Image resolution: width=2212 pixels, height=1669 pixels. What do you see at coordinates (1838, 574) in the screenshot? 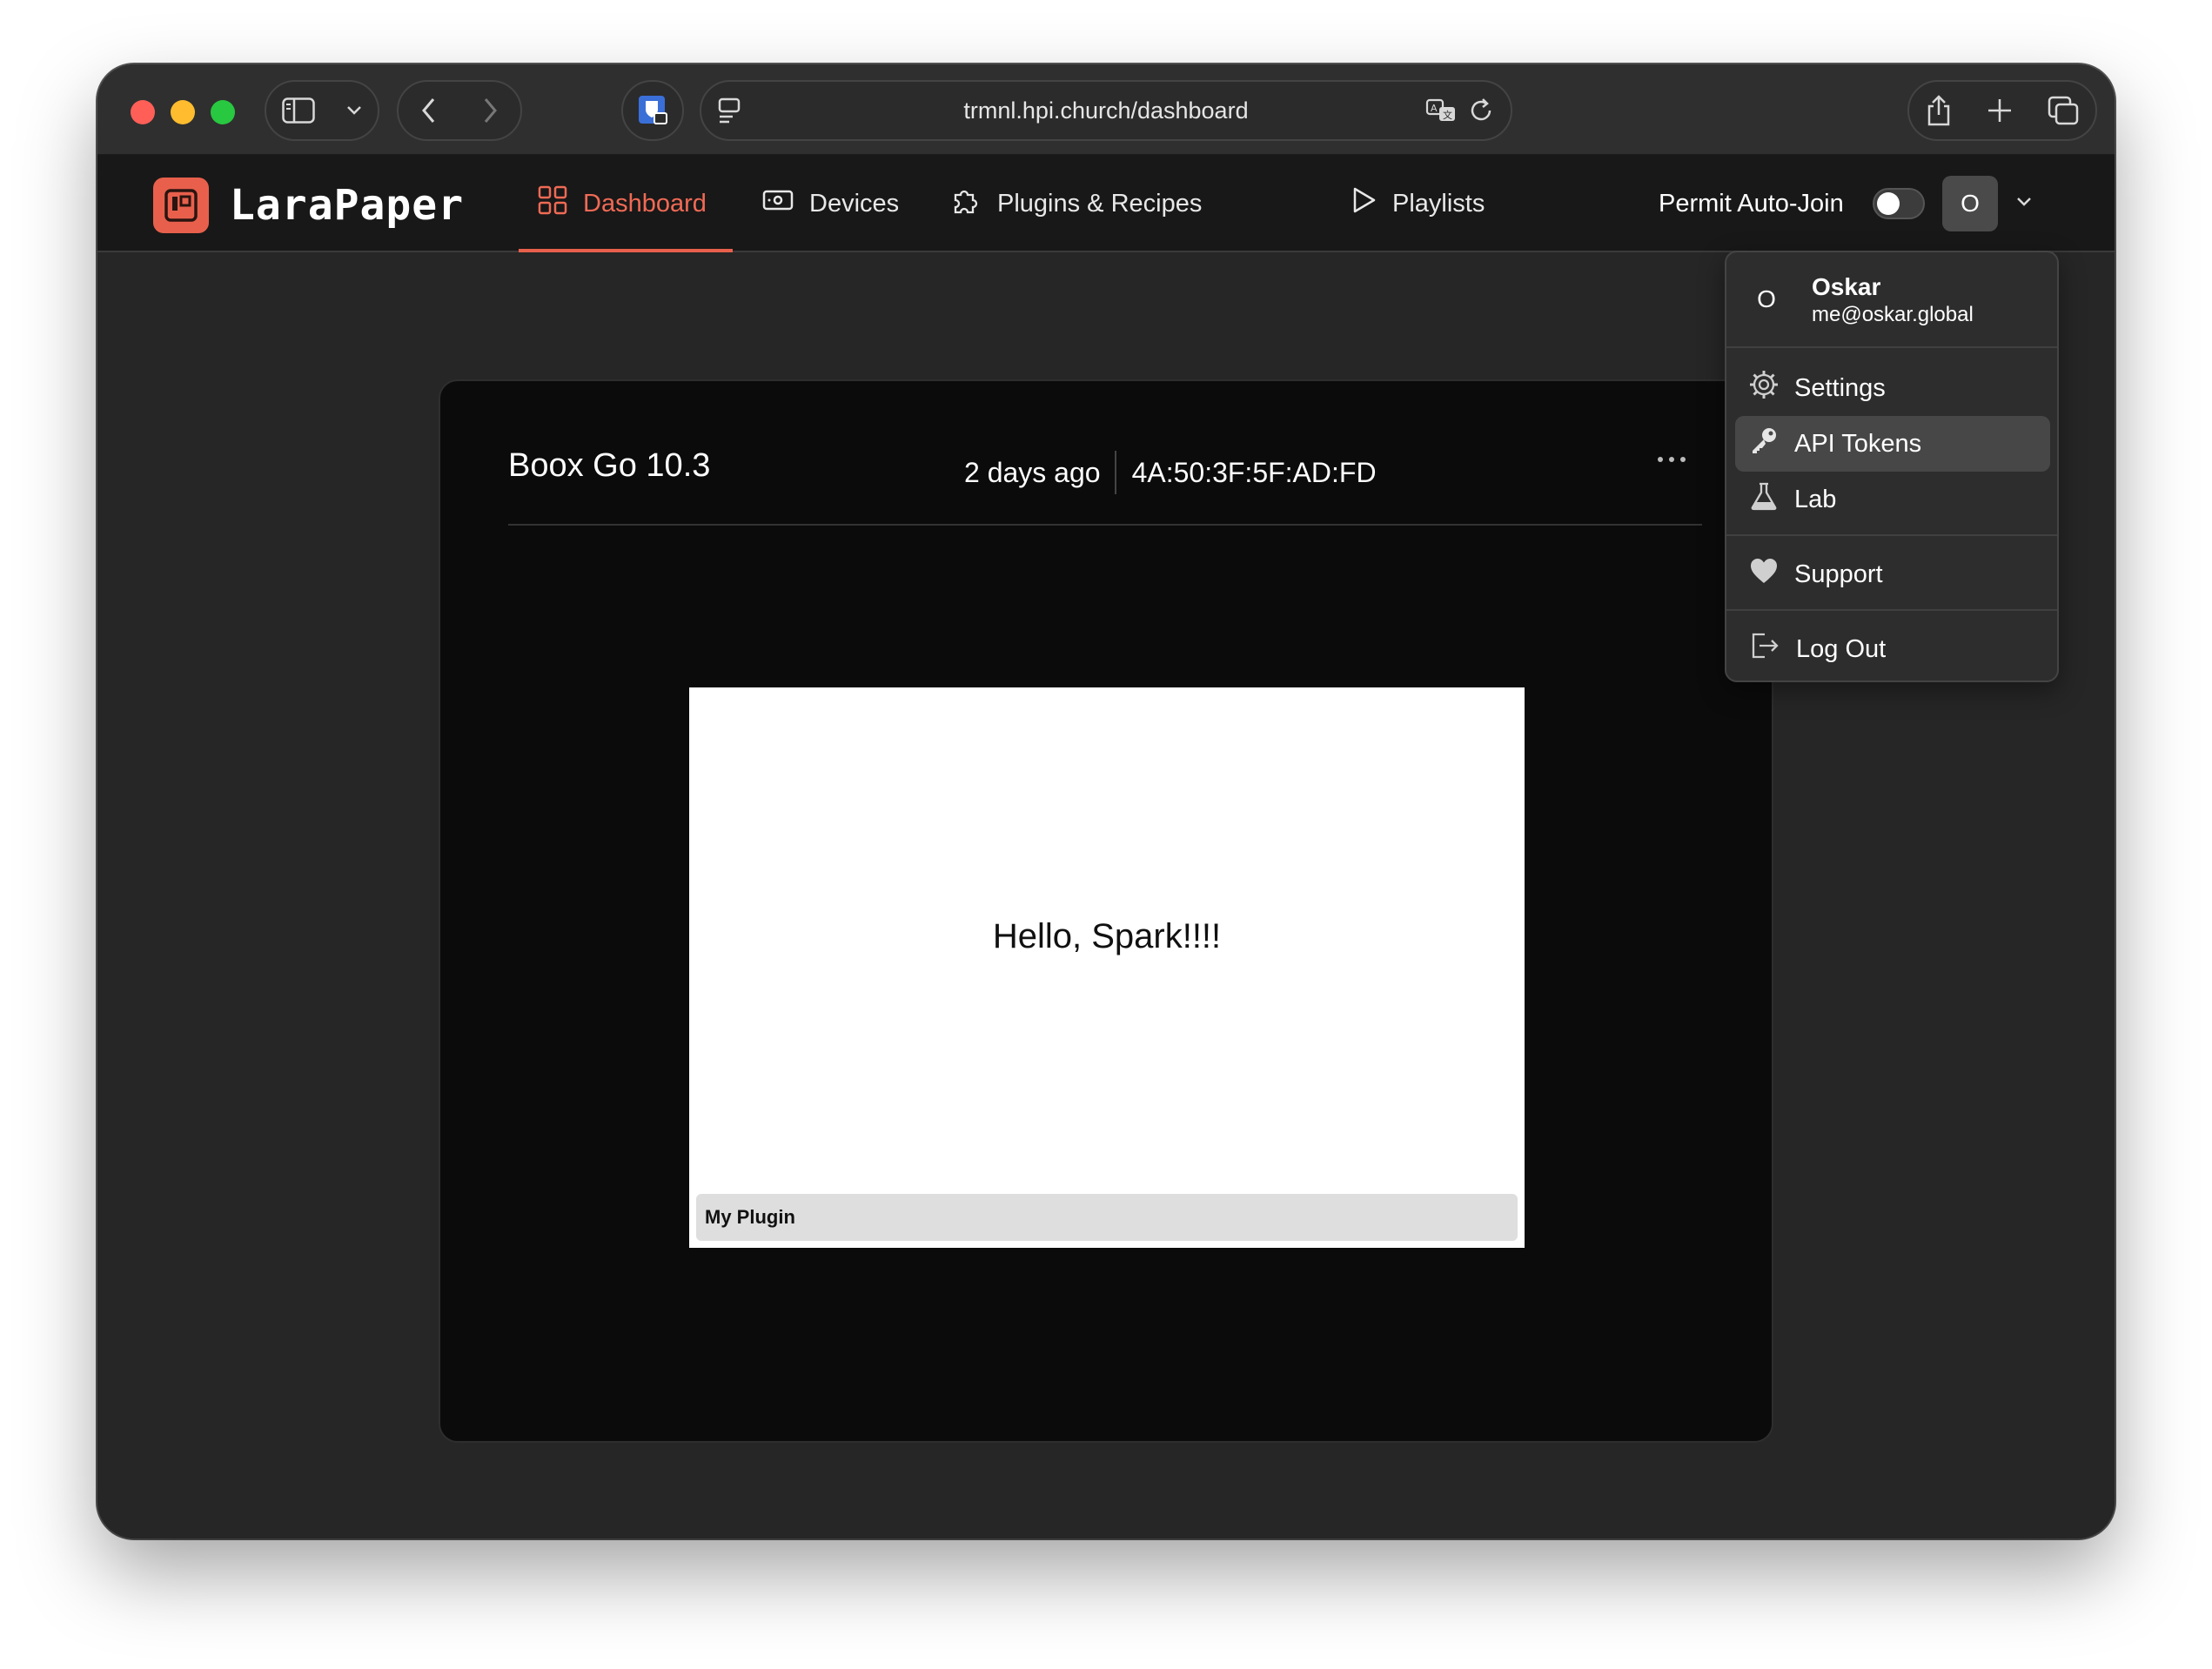
I see `menu-item-label: Support` at bounding box center [1838, 574].